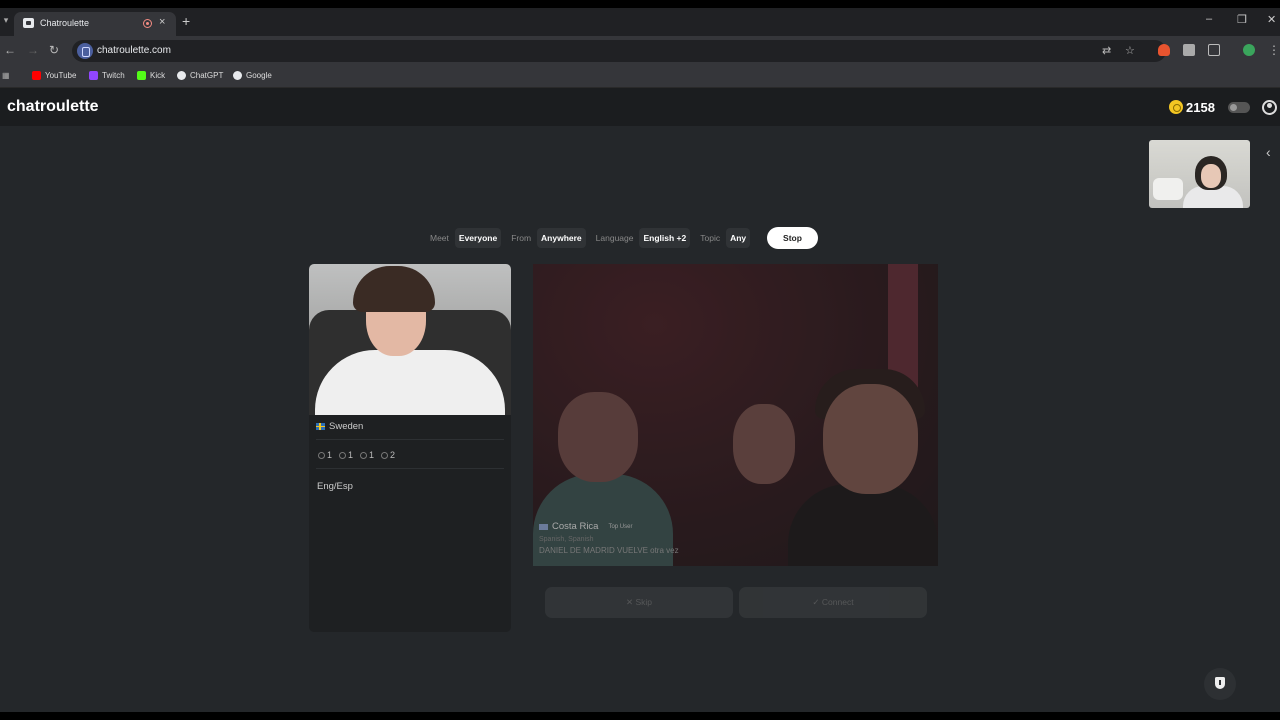  Describe the element at coordinates (1269, 107) in the screenshot. I see `account-icon` at that location.